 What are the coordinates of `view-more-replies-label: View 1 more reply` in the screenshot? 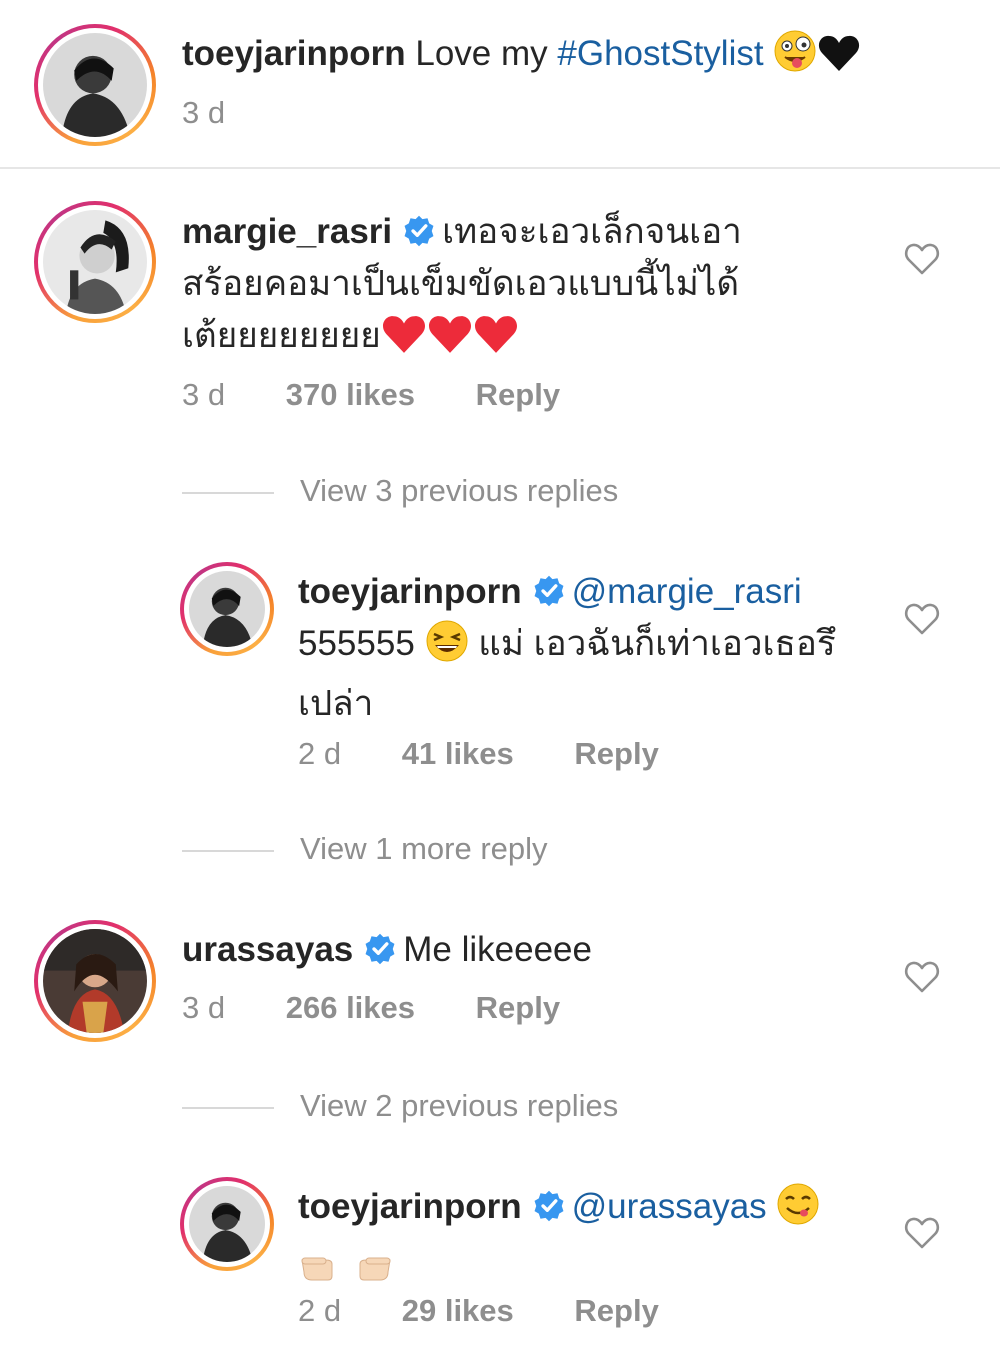 It's located at (424, 848).